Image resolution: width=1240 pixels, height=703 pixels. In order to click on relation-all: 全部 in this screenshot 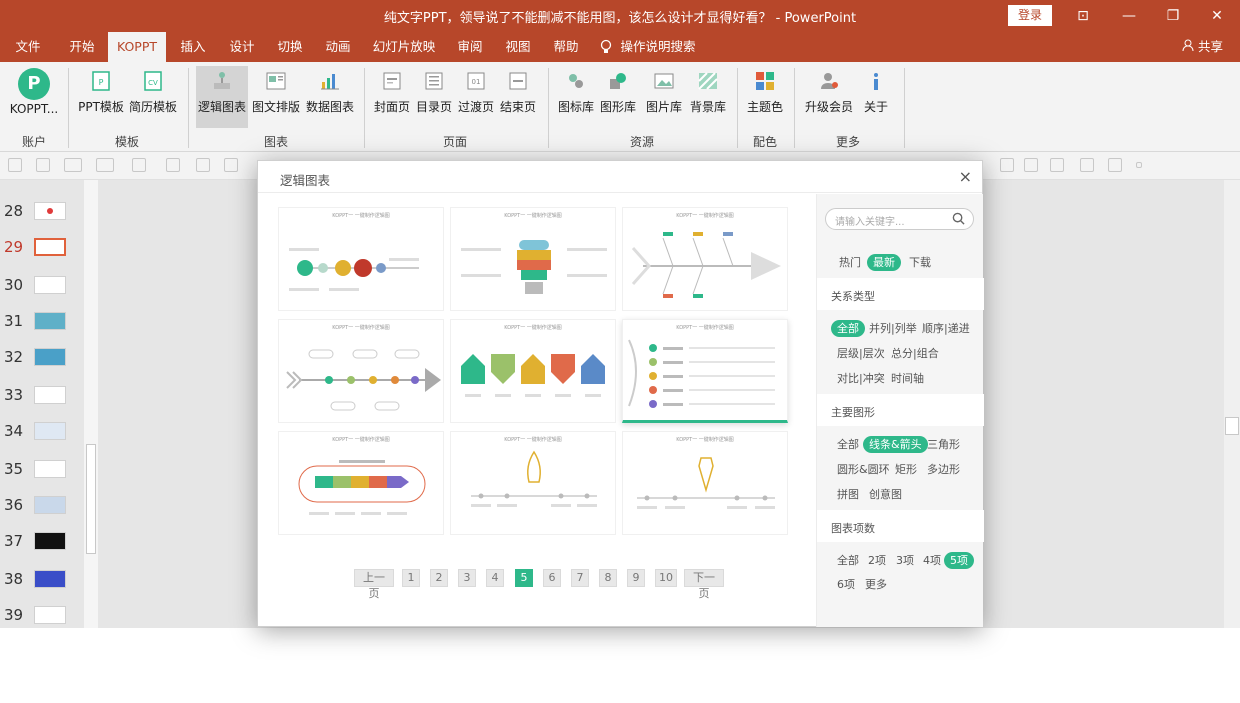, I will do `click(848, 328)`.